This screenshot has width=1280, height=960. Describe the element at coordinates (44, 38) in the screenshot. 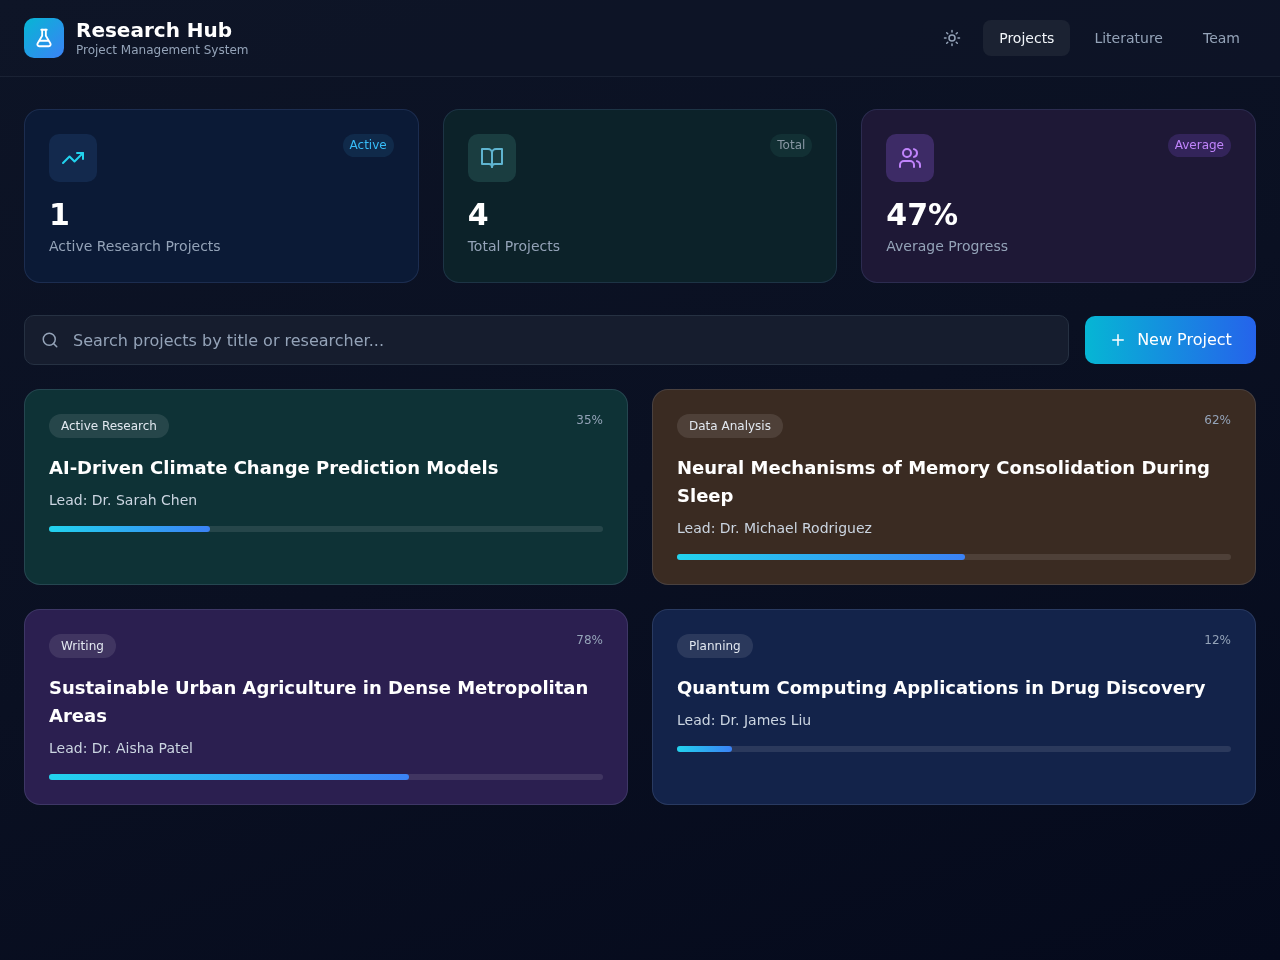

I see `flask-icon` at that location.